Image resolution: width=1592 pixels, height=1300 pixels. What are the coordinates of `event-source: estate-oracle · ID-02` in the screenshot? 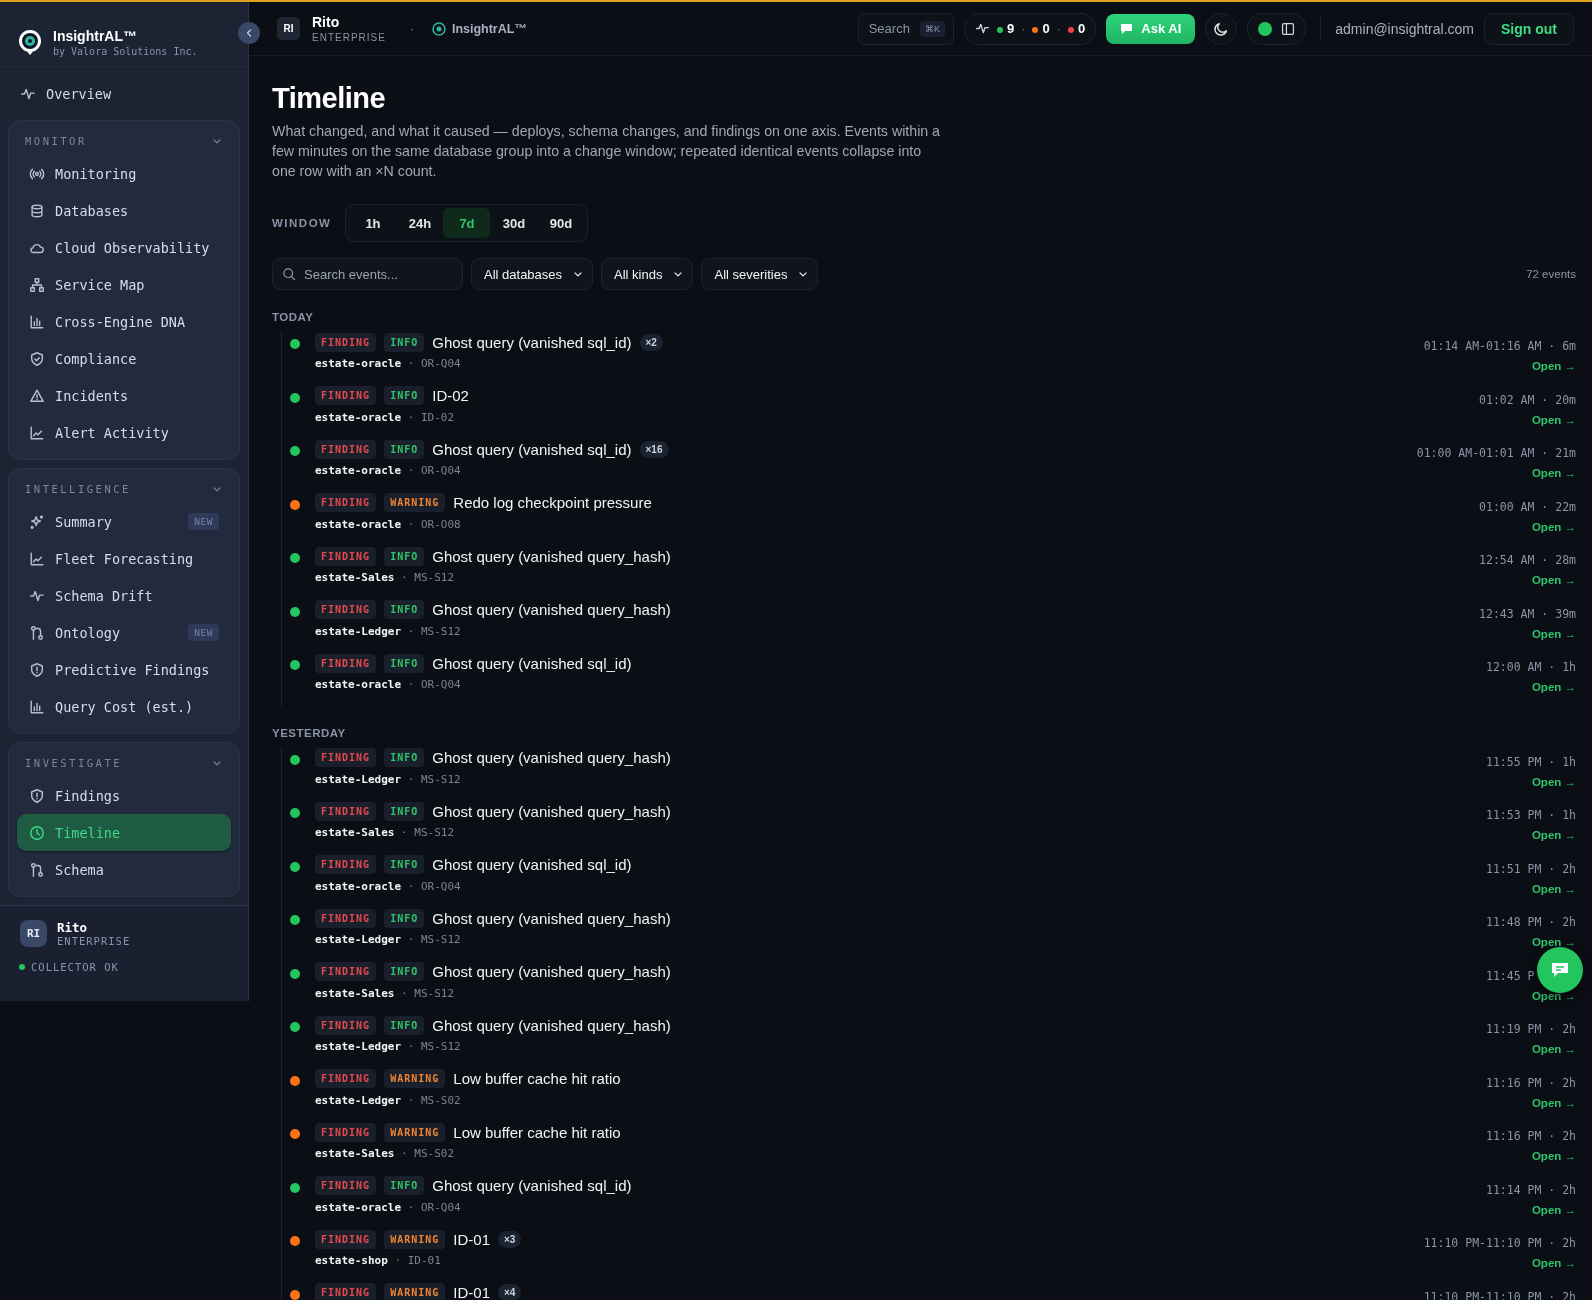 It's located at (385, 417).